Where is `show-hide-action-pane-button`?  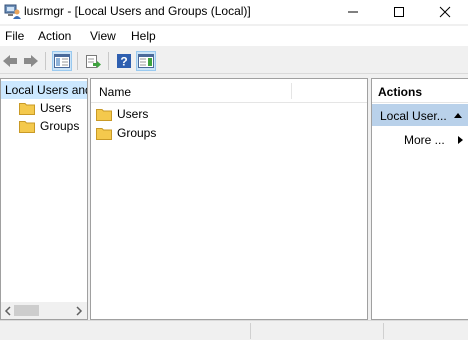
show-hide-action-pane-button is located at coordinates (146, 61).